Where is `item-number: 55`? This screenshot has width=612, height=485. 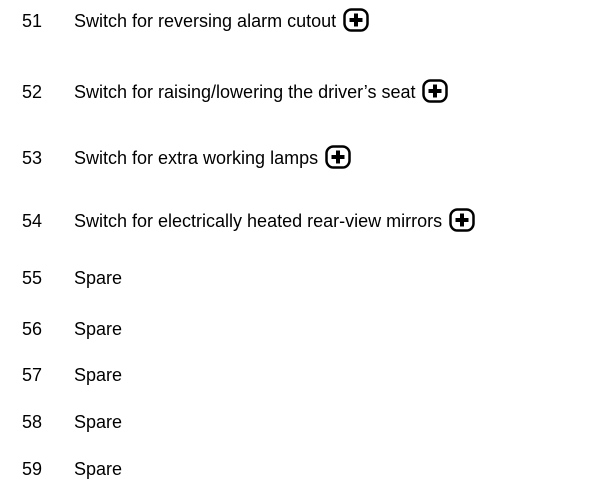 item-number: 55 is located at coordinates (32, 278).